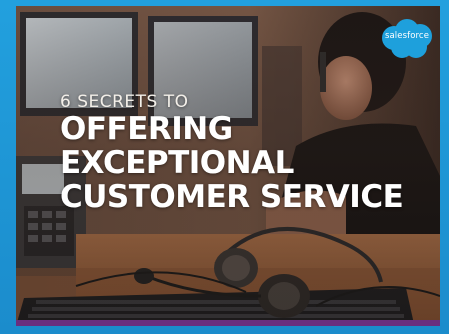 The height and width of the screenshot is (334, 449). Describe the element at coordinates (228, 323) in the screenshot. I see `accent-bar` at that location.